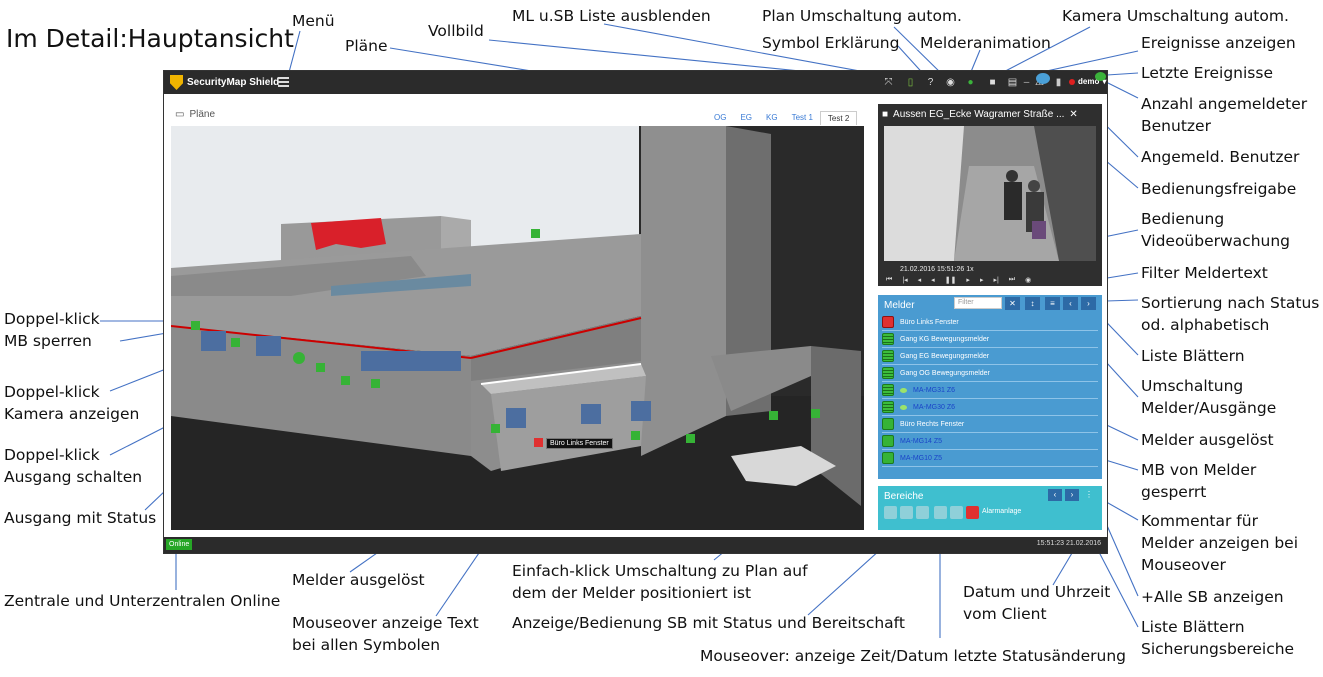 This screenshot has width=1323, height=677. What do you see at coordinates (180, 114) in the screenshot?
I see `inbox-icon: ▭` at bounding box center [180, 114].